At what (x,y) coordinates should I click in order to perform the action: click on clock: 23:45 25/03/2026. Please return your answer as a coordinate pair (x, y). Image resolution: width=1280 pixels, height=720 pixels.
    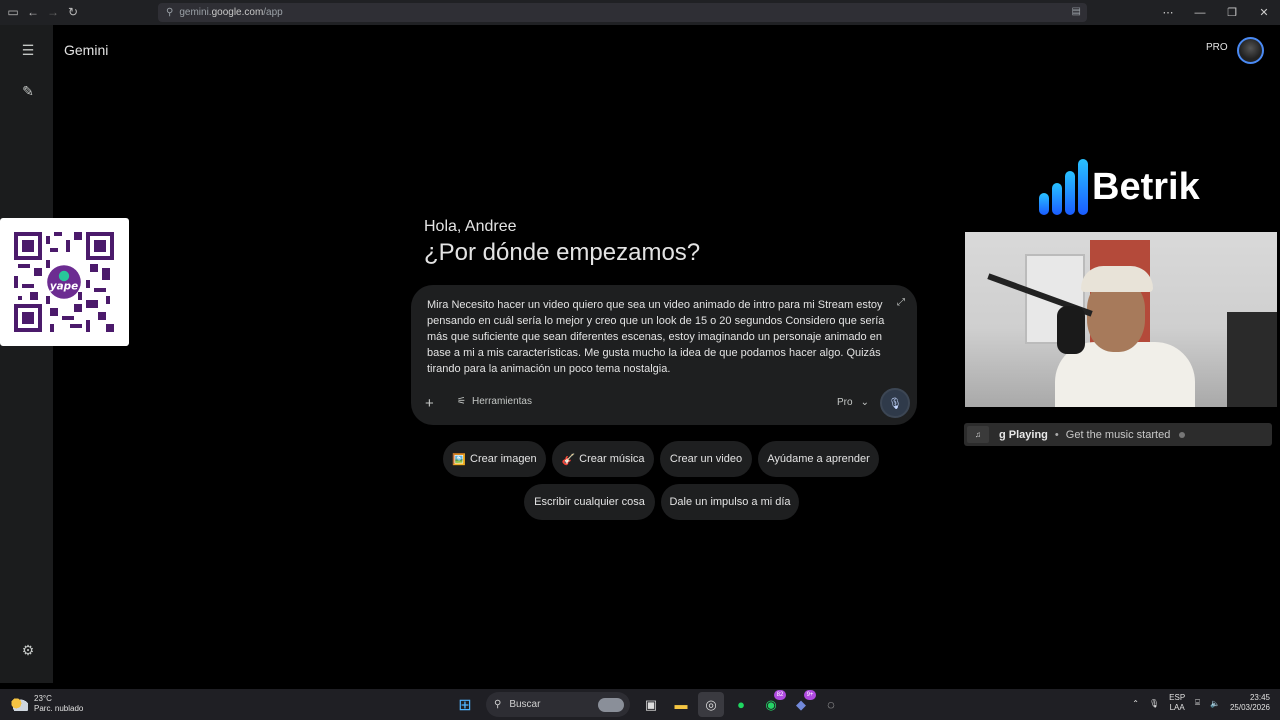
    Looking at the image, I should click on (1250, 703).